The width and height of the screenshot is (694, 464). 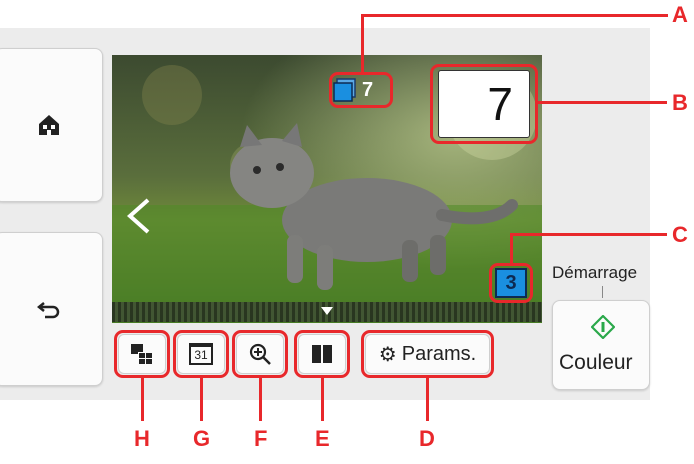 What do you see at coordinates (680, 102) in the screenshot?
I see `callout-label-b: B` at bounding box center [680, 102].